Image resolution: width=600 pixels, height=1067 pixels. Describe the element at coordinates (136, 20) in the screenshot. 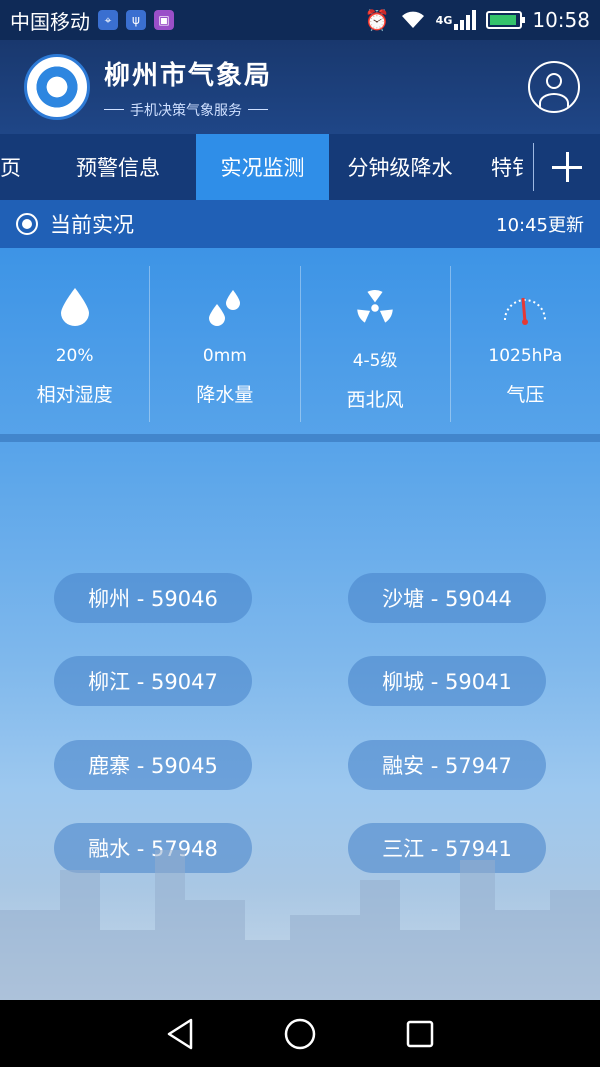

I see `usb-icon: ψ` at that location.